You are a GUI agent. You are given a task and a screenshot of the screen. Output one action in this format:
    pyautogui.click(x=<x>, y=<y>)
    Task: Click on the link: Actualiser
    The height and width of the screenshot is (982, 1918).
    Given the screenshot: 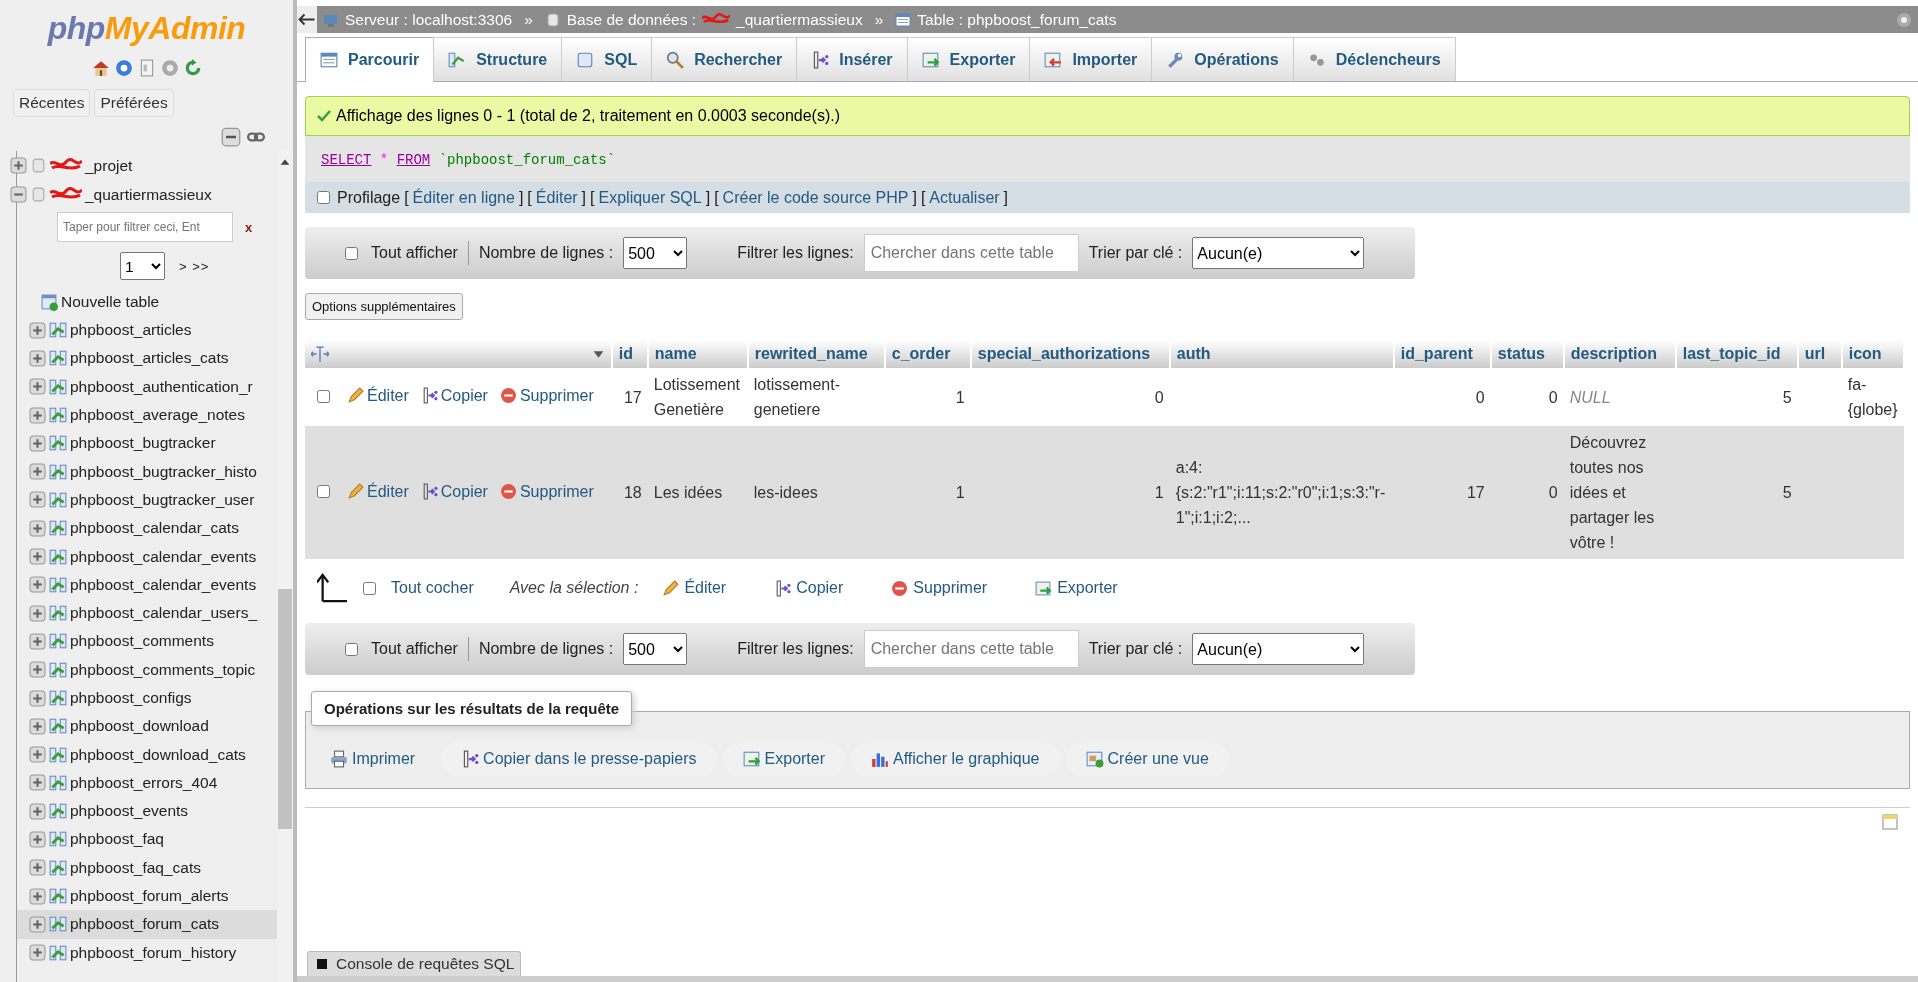 What is the action you would take?
    pyautogui.click(x=964, y=197)
    